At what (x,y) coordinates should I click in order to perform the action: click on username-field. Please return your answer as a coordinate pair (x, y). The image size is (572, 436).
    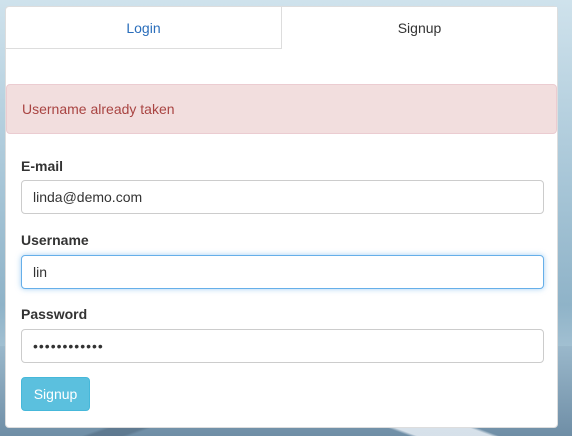
    Looking at the image, I should click on (282, 272).